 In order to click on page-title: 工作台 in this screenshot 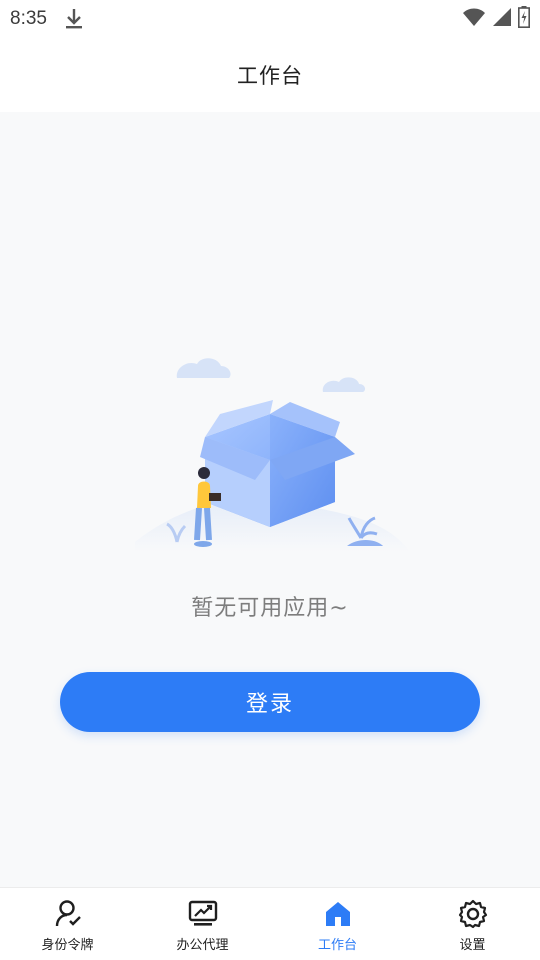, I will do `click(270, 76)`.